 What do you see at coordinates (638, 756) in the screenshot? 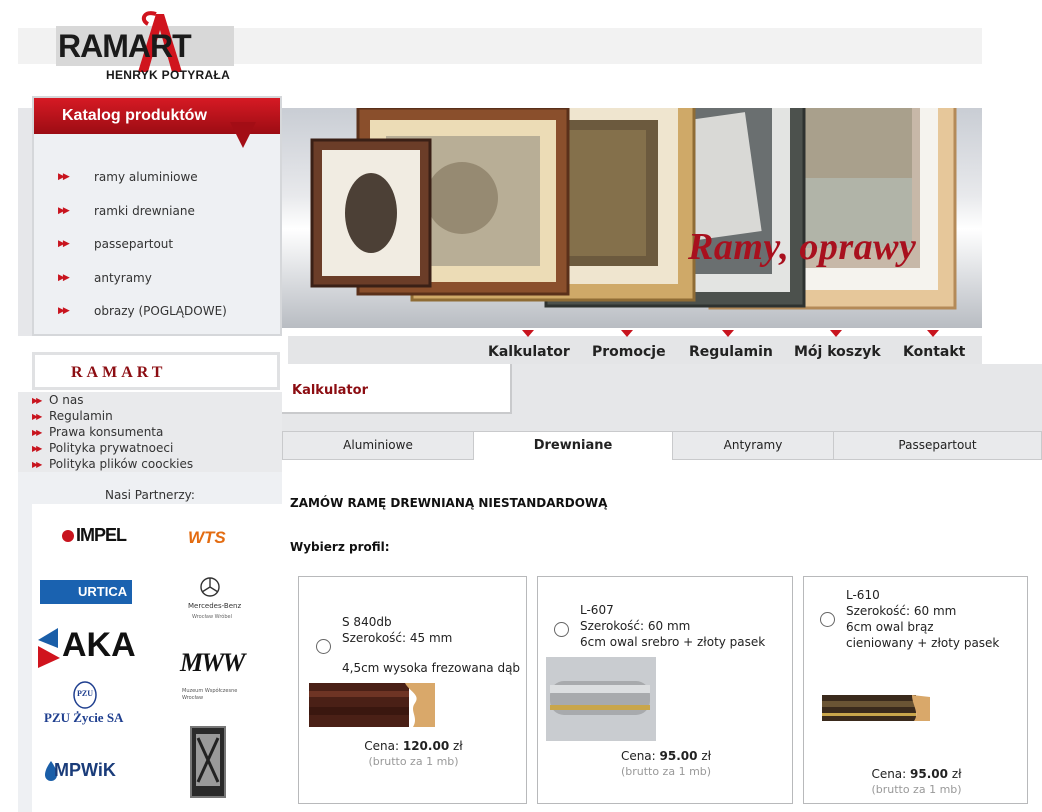
I see `price-label: Cena:` at bounding box center [638, 756].